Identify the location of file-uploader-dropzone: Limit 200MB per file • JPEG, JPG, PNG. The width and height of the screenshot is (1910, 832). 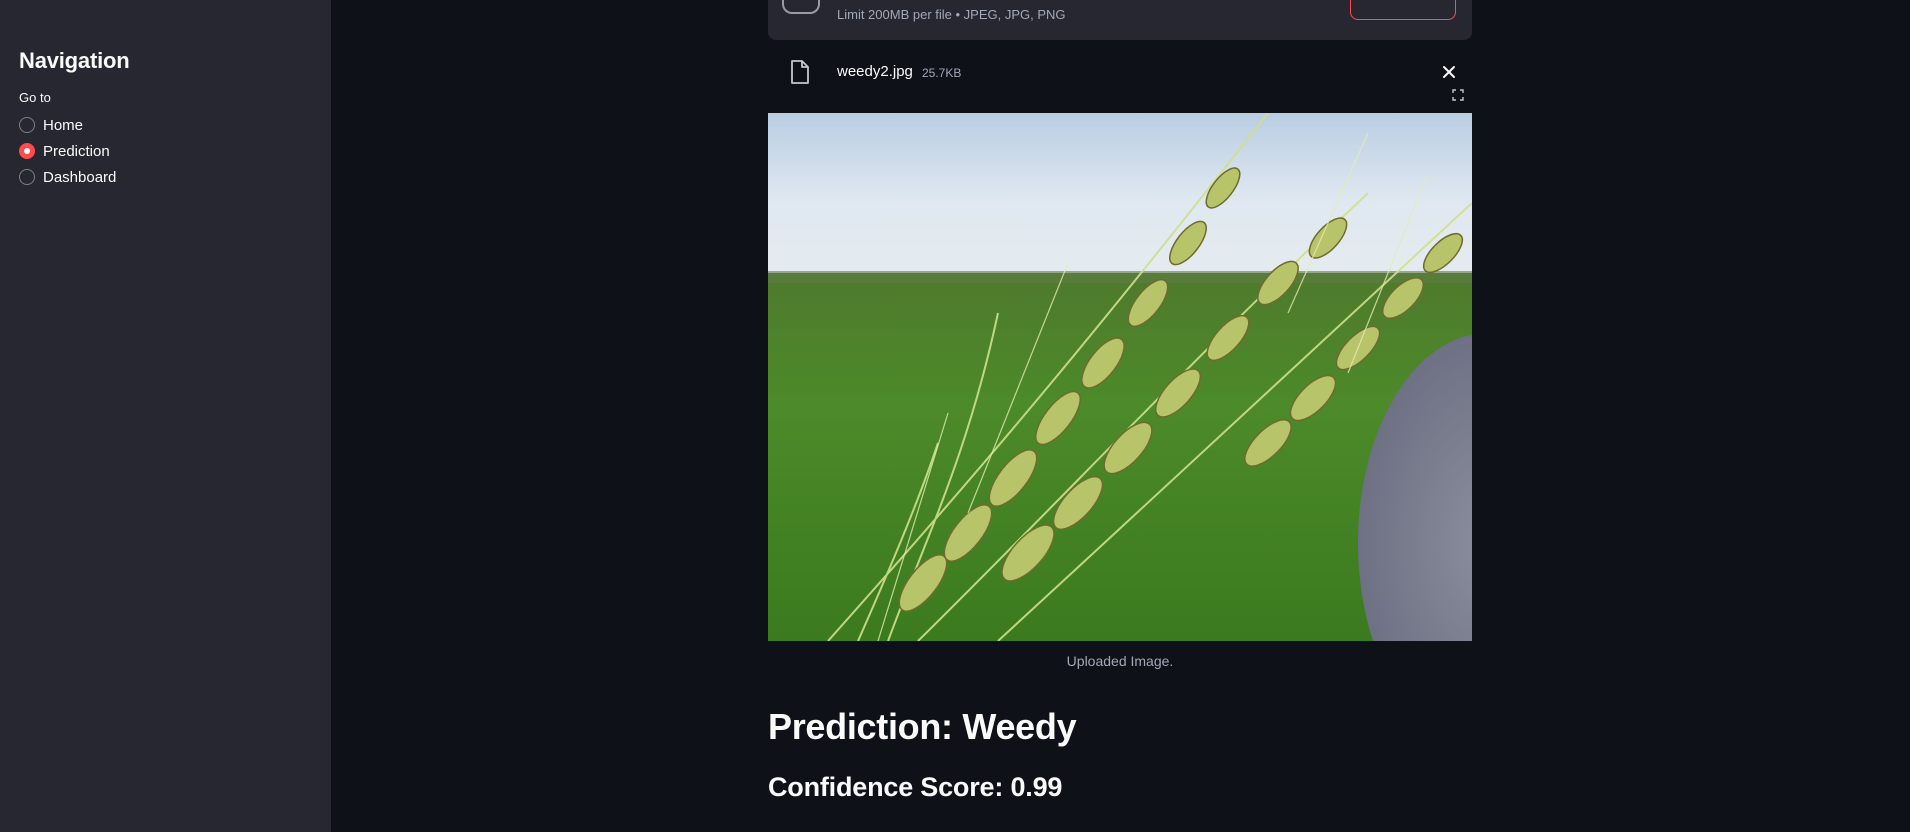
(1120, 20).